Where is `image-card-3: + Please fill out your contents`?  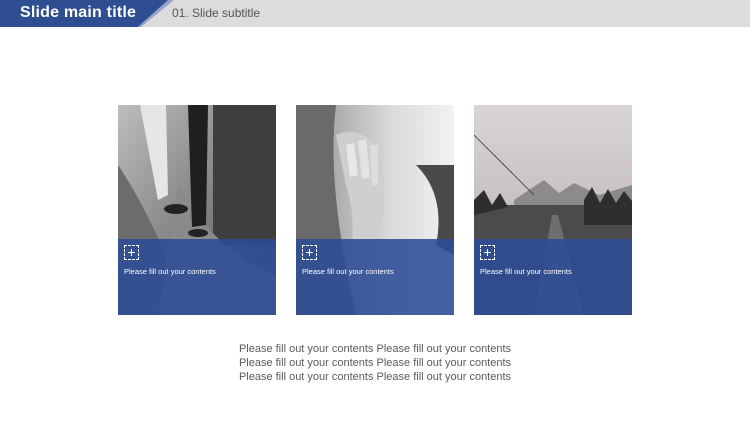 image-card-3: + Please fill out your contents is located at coordinates (553, 210).